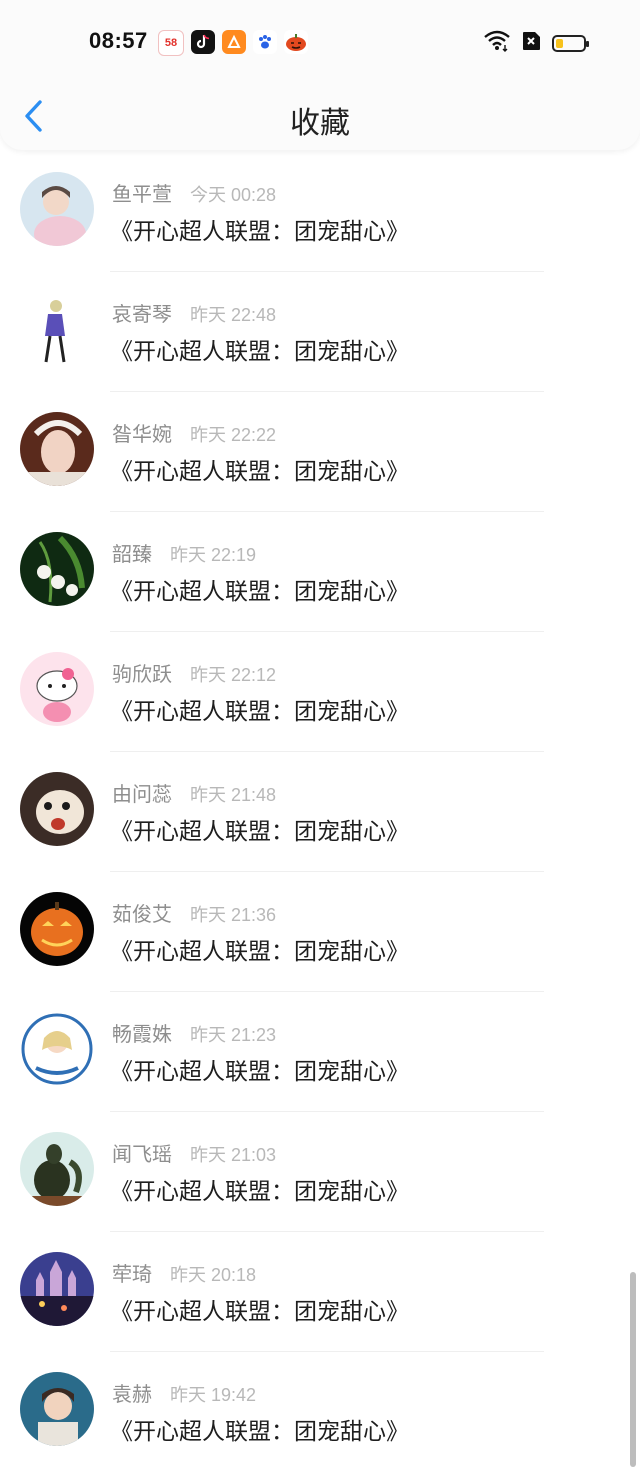  What do you see at coordinates (203, 42) in the screenshot?
I see `douyin-icon` at bounding box center [203, 42].